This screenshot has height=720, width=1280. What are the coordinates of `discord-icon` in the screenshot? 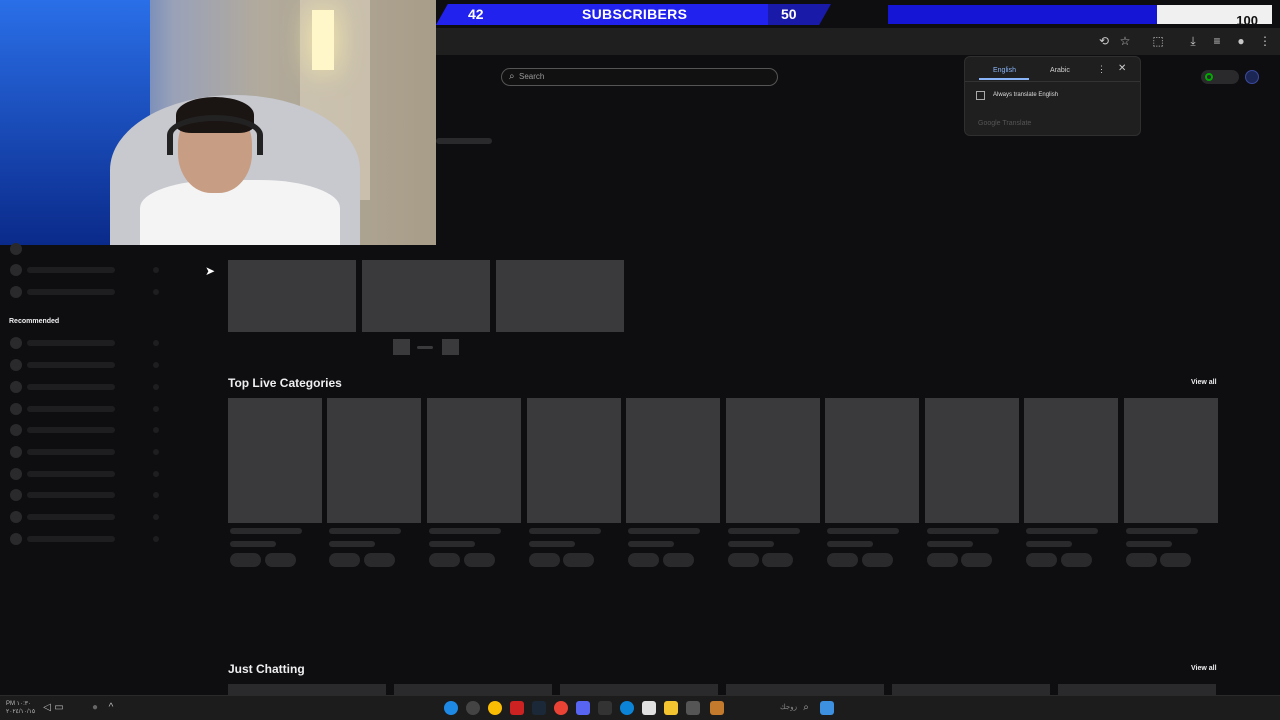 It's located at (583, 708).